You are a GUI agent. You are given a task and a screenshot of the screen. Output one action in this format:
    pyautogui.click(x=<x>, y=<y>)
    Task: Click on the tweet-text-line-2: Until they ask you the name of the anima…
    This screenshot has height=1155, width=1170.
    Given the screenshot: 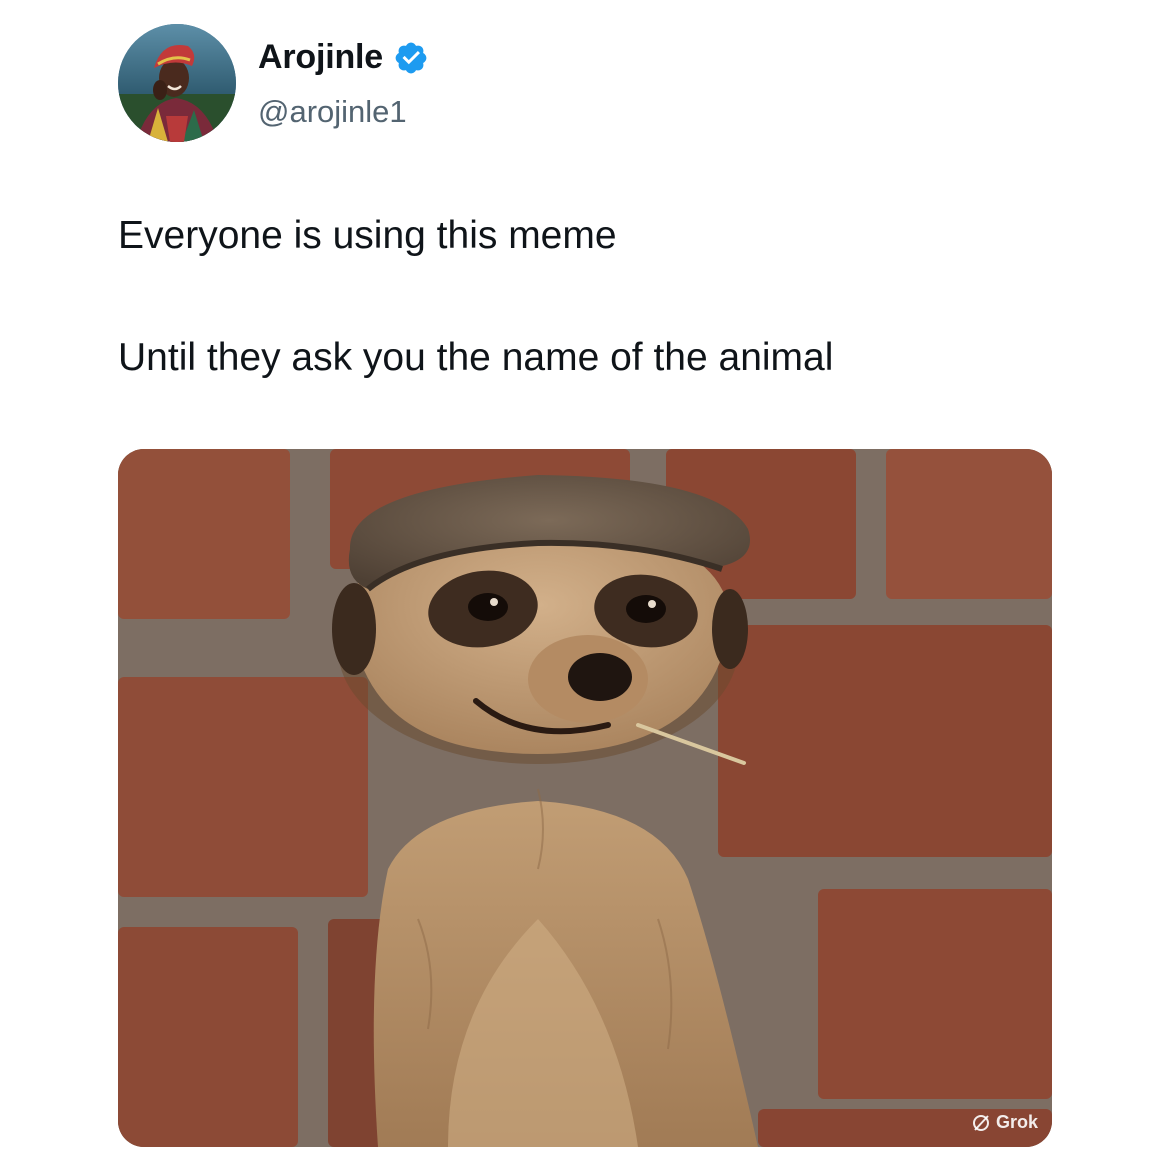 What is the action you would take?
    pyautogui.click(x=476, y=357)
    